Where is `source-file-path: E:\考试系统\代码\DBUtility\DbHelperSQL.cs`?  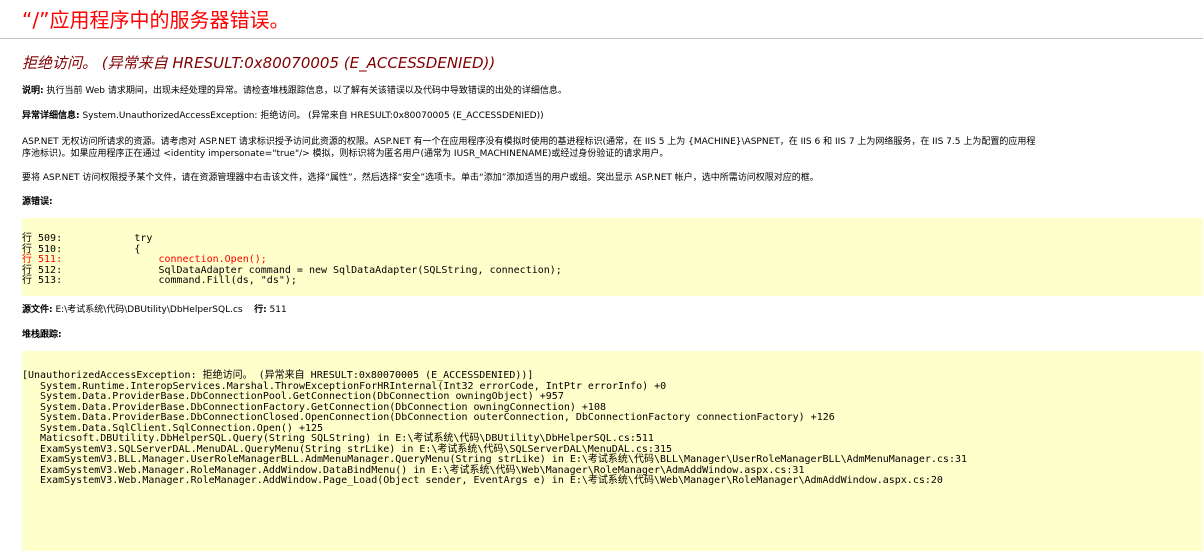 source-file-path: E:\考试系统\代码\DBUtility\DbHelperSQL.cs is located at coordinates (147, 310).